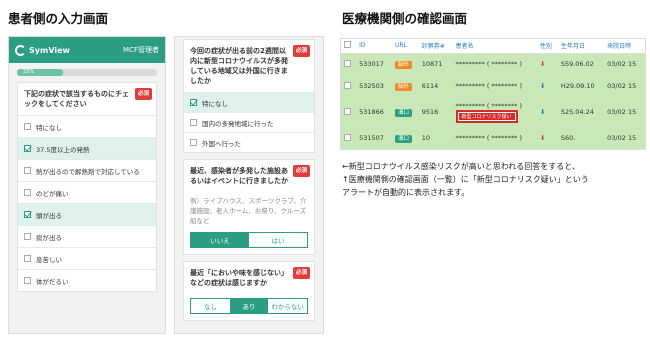 The width and height of the screenshot is (650, 342). I want to click on smell-card: 最近「においや味を感じない」などの症状は感じますか 必須 なし あり わからない, so click(249, 291).